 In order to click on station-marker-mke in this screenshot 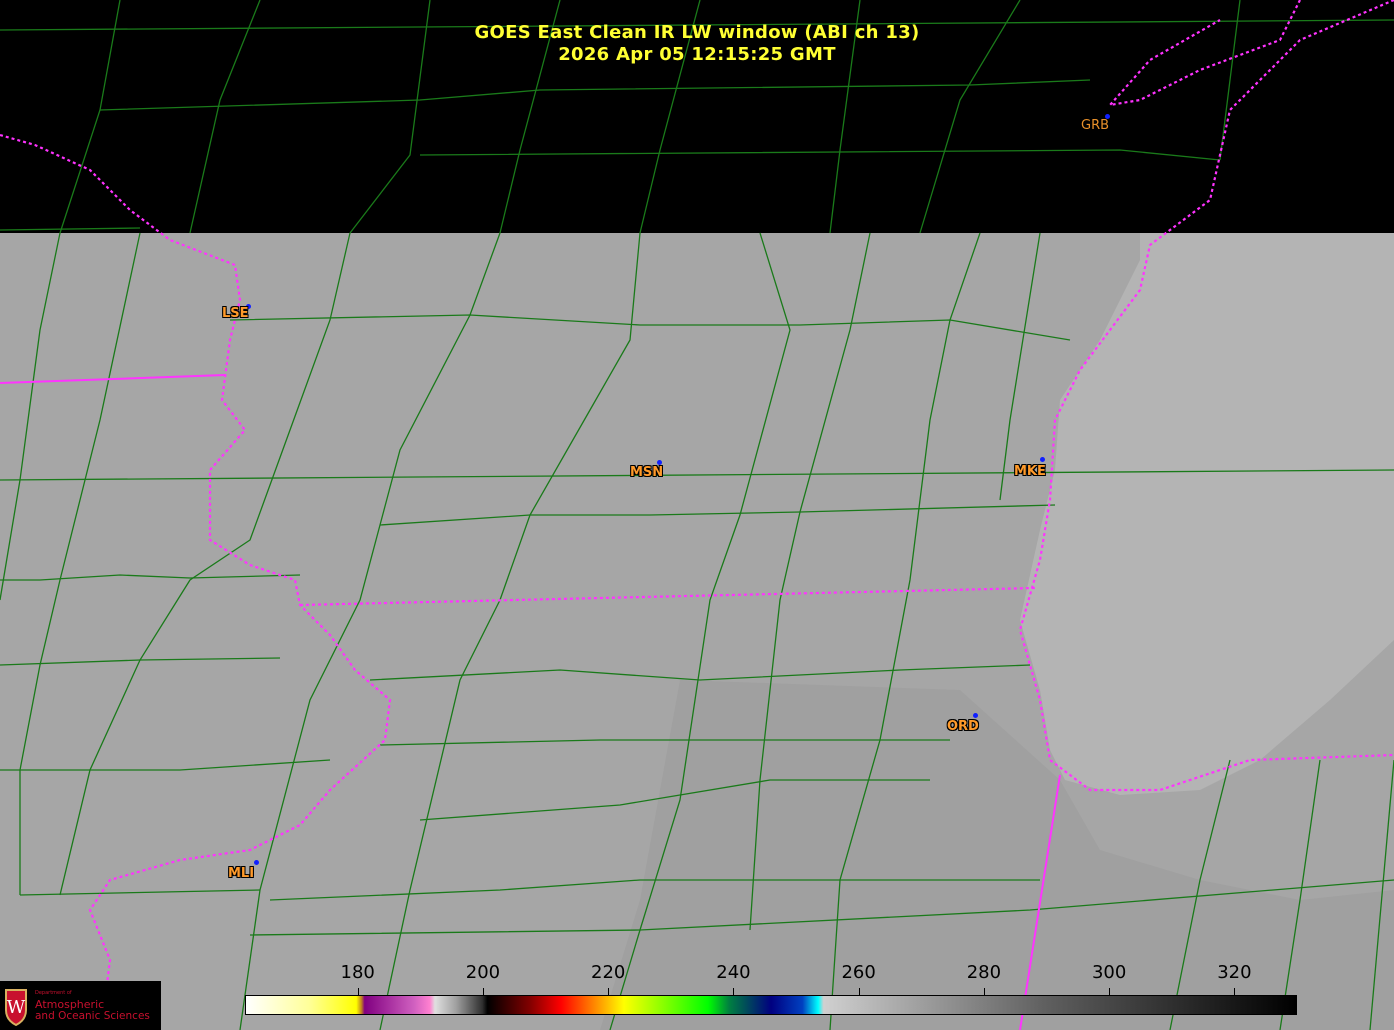, I will do `click(1042, 459)`.